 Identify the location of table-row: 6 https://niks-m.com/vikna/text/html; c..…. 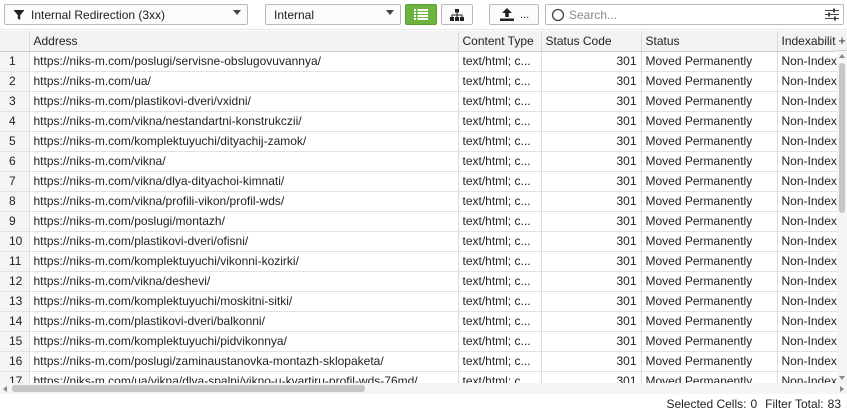
(418, 161).